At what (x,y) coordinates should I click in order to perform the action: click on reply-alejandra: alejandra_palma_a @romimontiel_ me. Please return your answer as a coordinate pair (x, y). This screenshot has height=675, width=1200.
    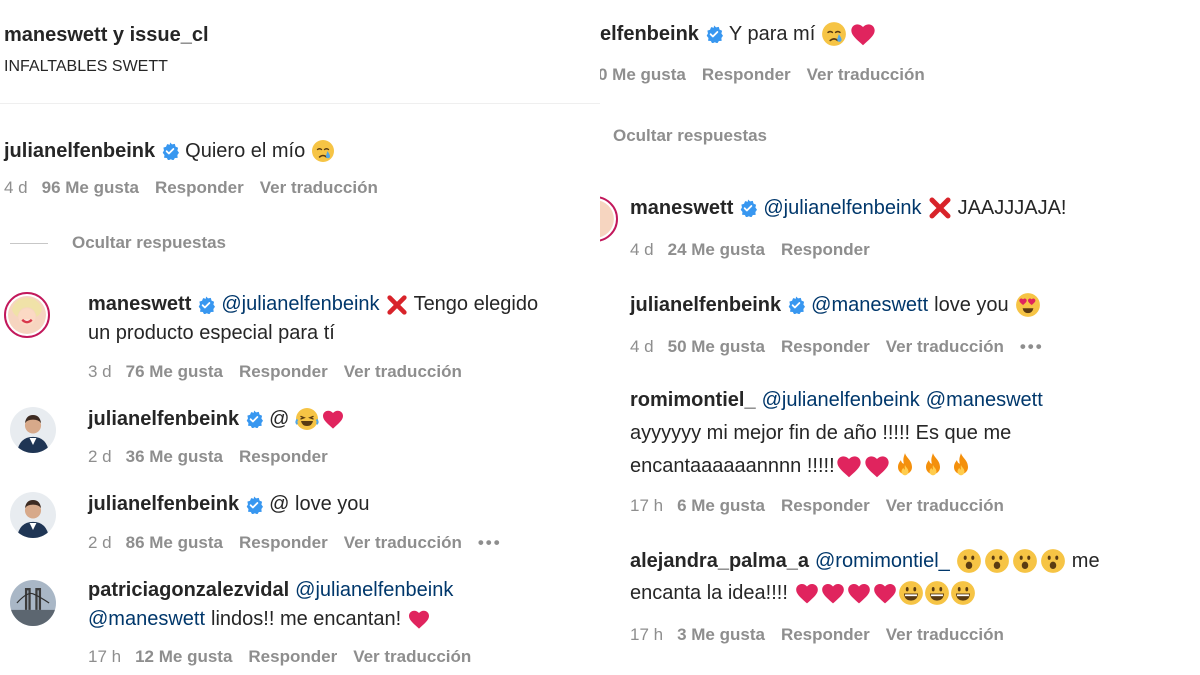
    Looking at the image, I should click on (865, 561).